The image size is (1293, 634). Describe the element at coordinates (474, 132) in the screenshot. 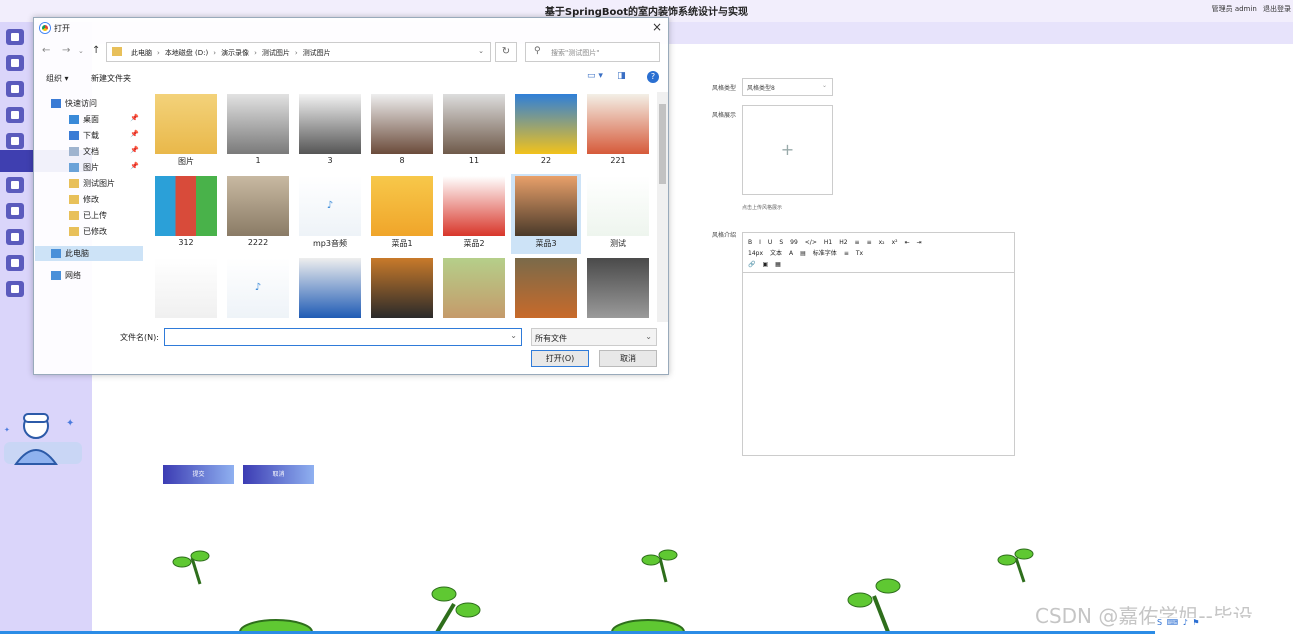

I see `file-tile: 11` at that location.